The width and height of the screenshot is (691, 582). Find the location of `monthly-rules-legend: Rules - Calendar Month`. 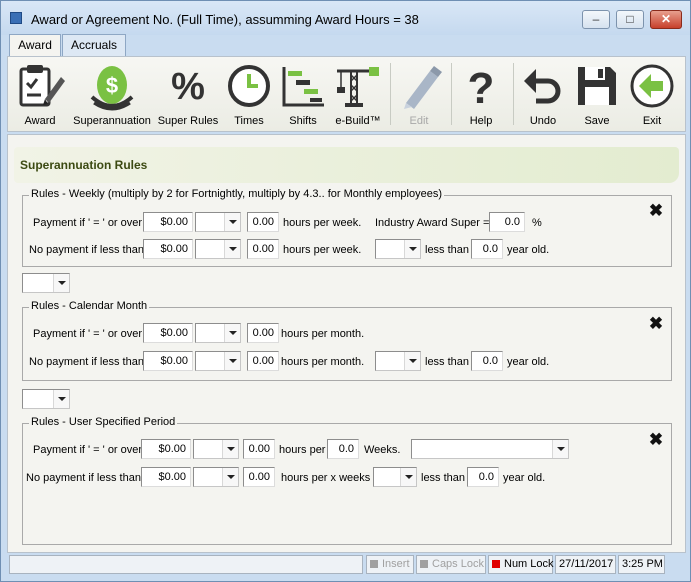

monthly-rules-legend: Rules - Calendar Month is located at coordinates (89, 306).